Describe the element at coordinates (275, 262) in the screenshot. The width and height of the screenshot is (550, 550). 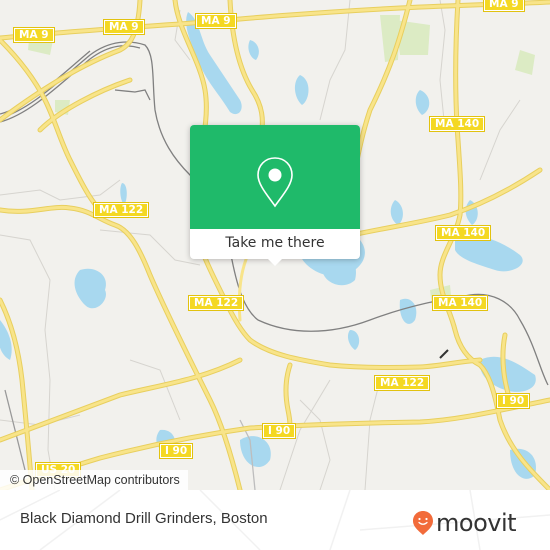
I see `popup-pointer` at that location.